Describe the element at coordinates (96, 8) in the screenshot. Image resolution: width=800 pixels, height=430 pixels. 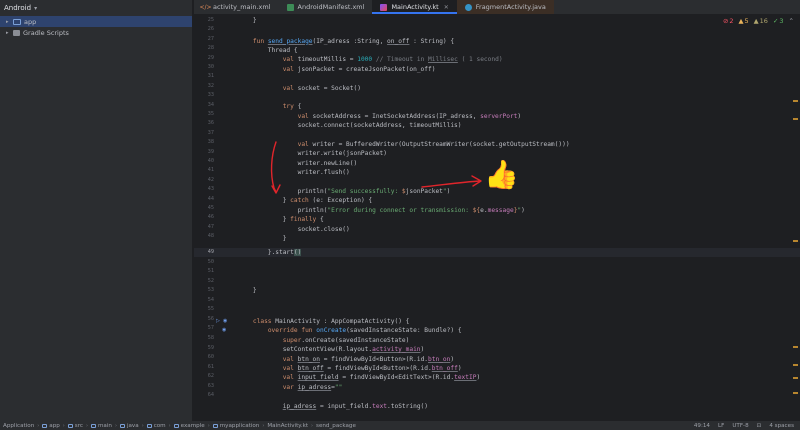
I see `project-view-selector: Android ▾` at that location.